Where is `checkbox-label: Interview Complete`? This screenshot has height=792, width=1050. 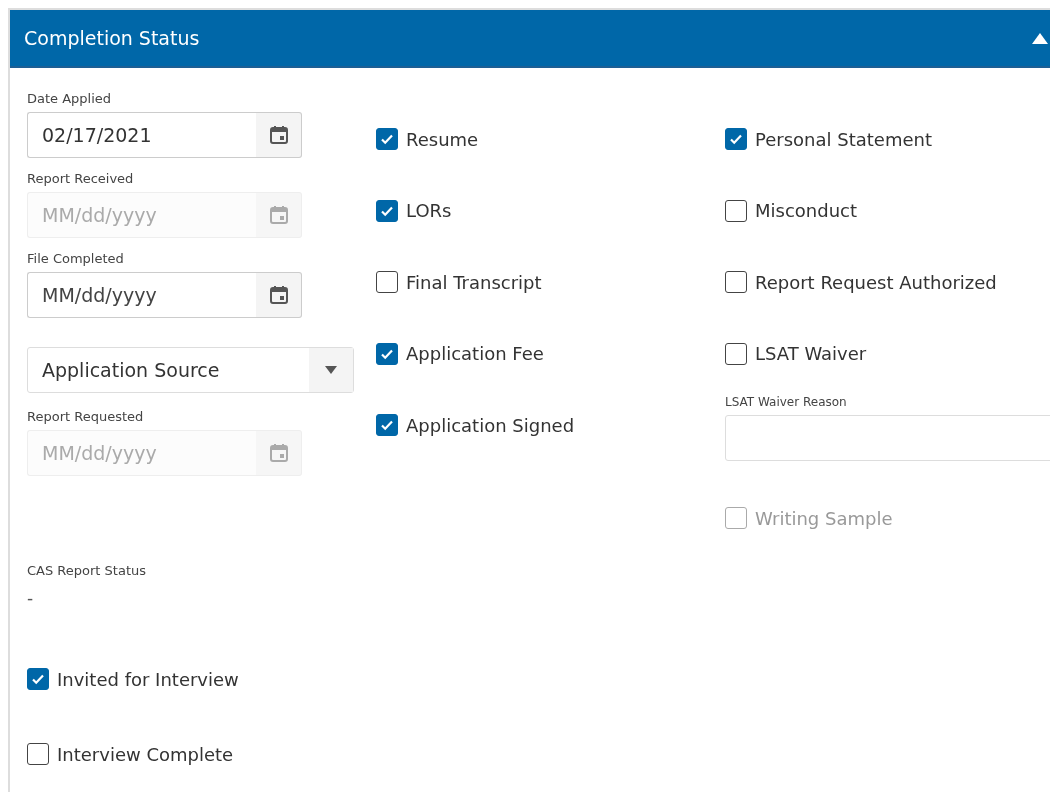 checkbox-label: Interview Complete is located at coordinates (145, 754).